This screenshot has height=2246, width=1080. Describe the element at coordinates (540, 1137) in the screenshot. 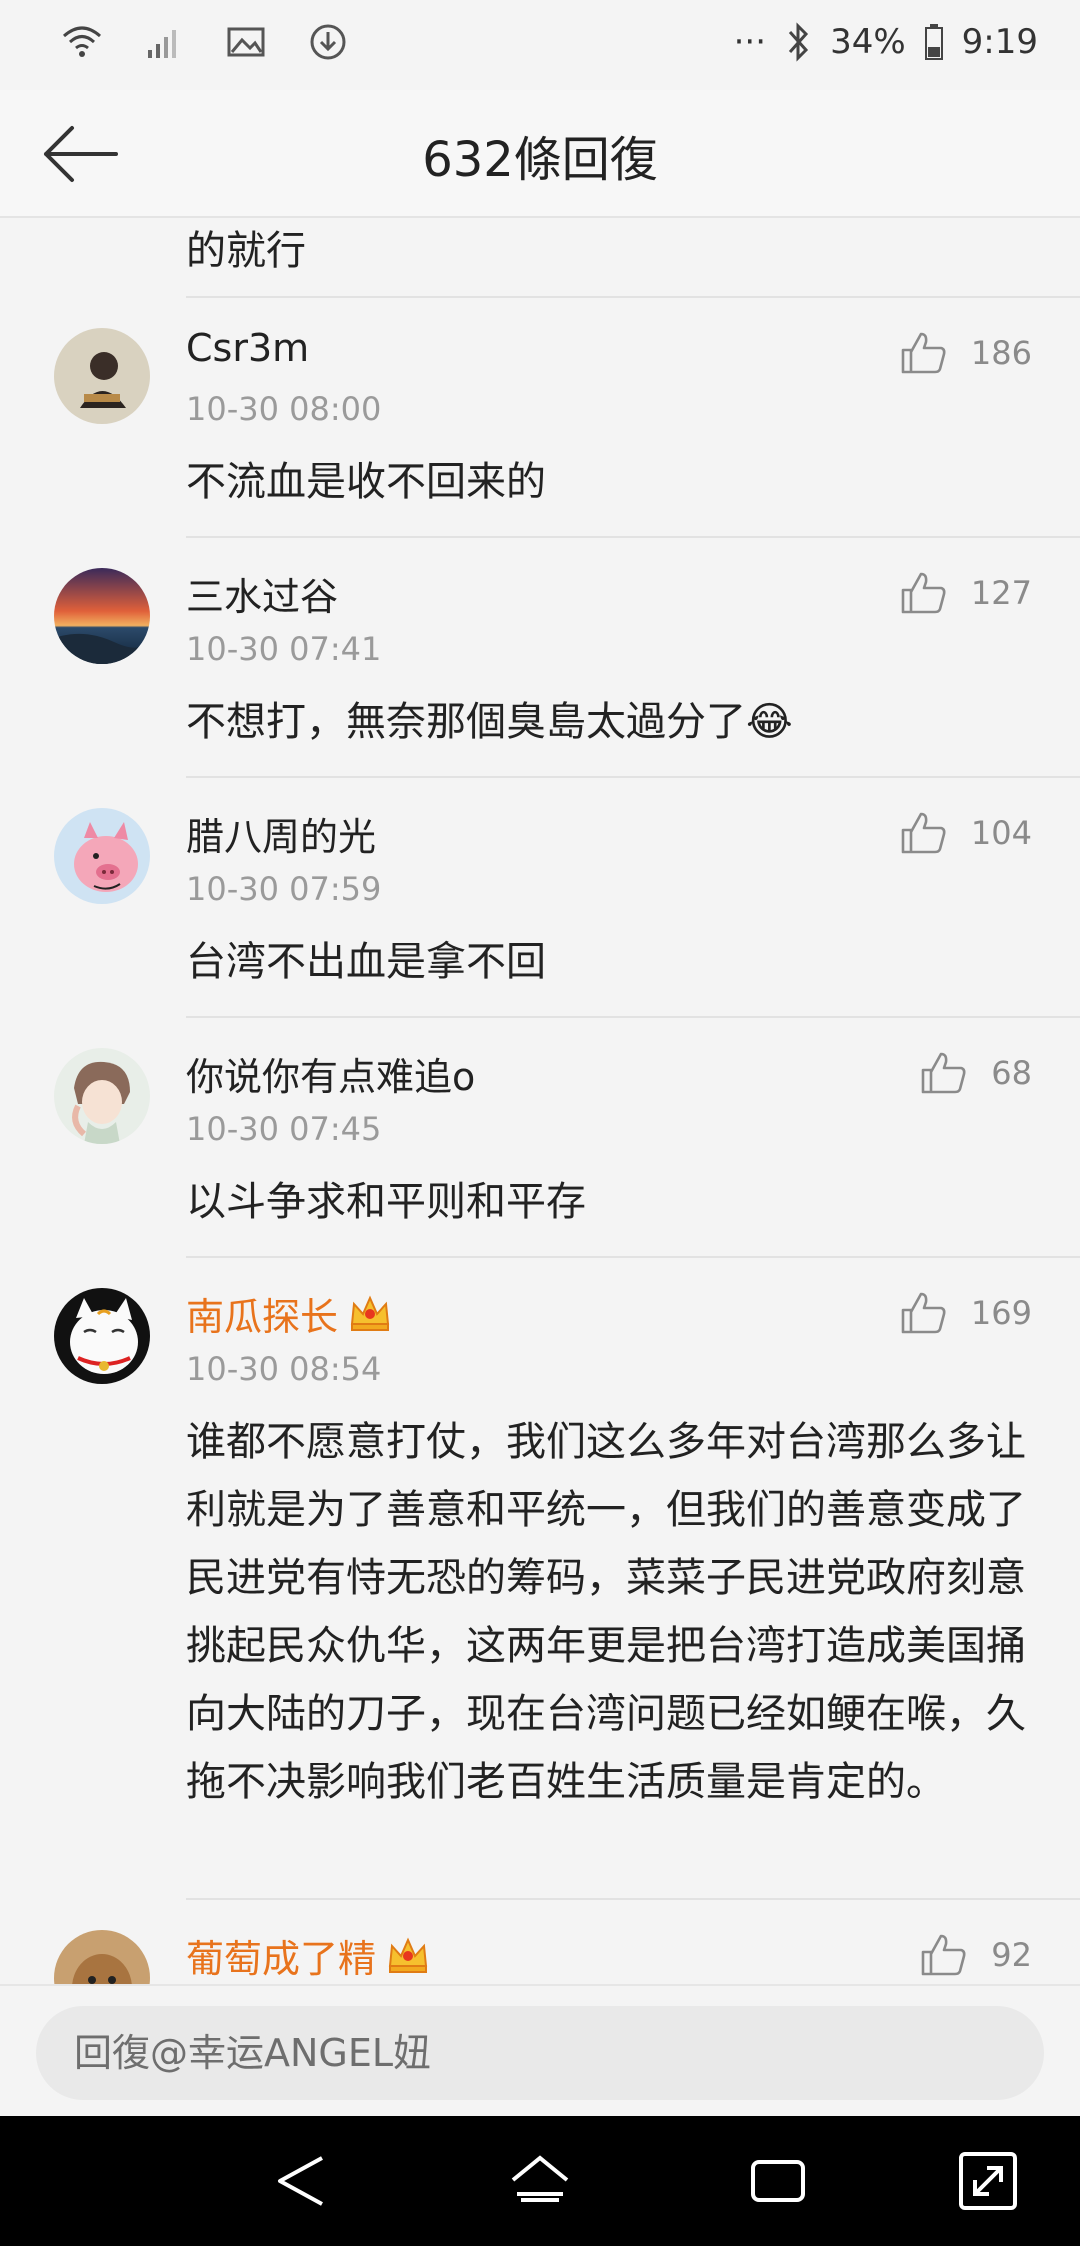

I see `comment-item: 你说你有点难追o 10-30 07:45 以斗争求和平则和平存 68` at that location.